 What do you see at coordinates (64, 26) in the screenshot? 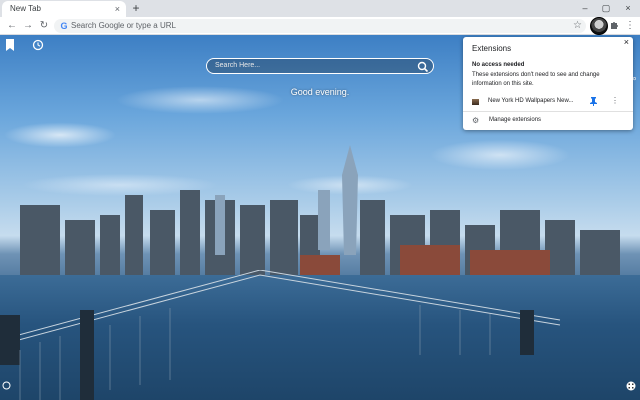
I see `google-icon: G` at bounding box center [64, 26].